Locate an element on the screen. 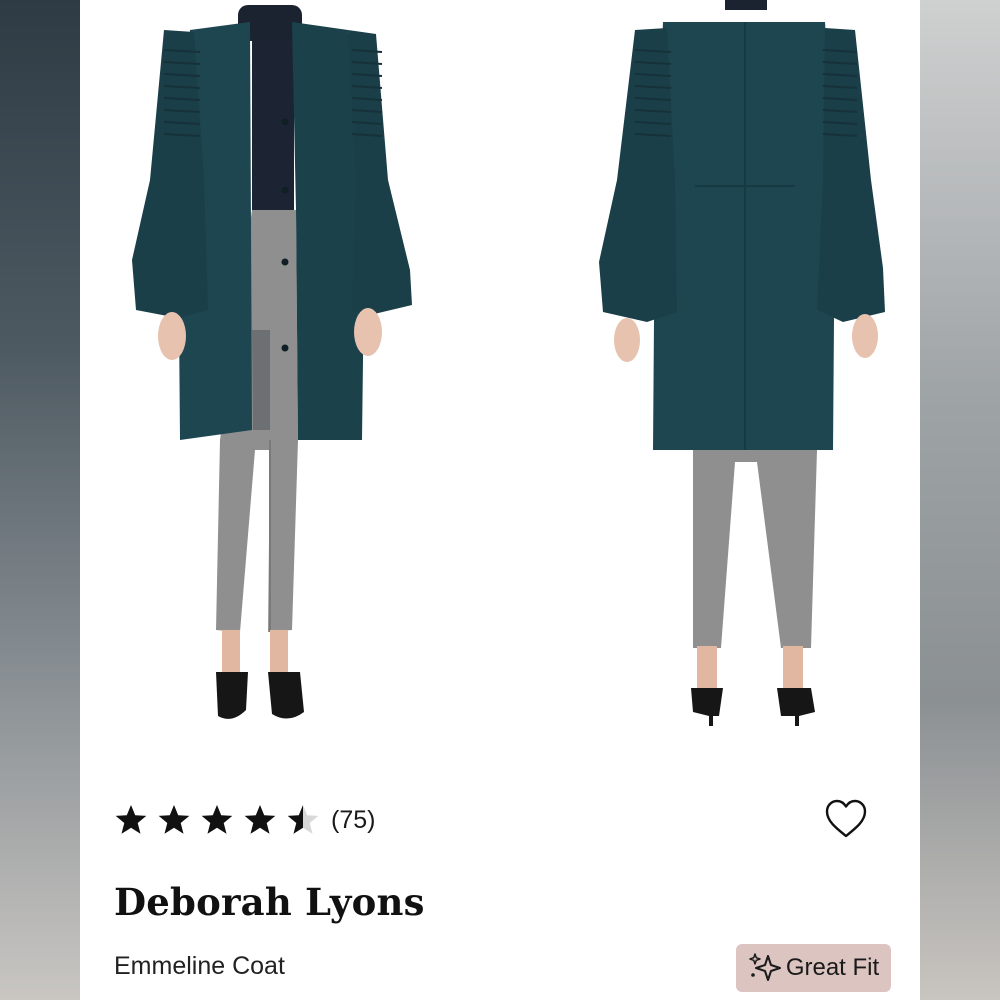 The width and height of the screenshot is (1000, 1000). great-fit-badge: Great Fit is located at coordinates (813, 968).